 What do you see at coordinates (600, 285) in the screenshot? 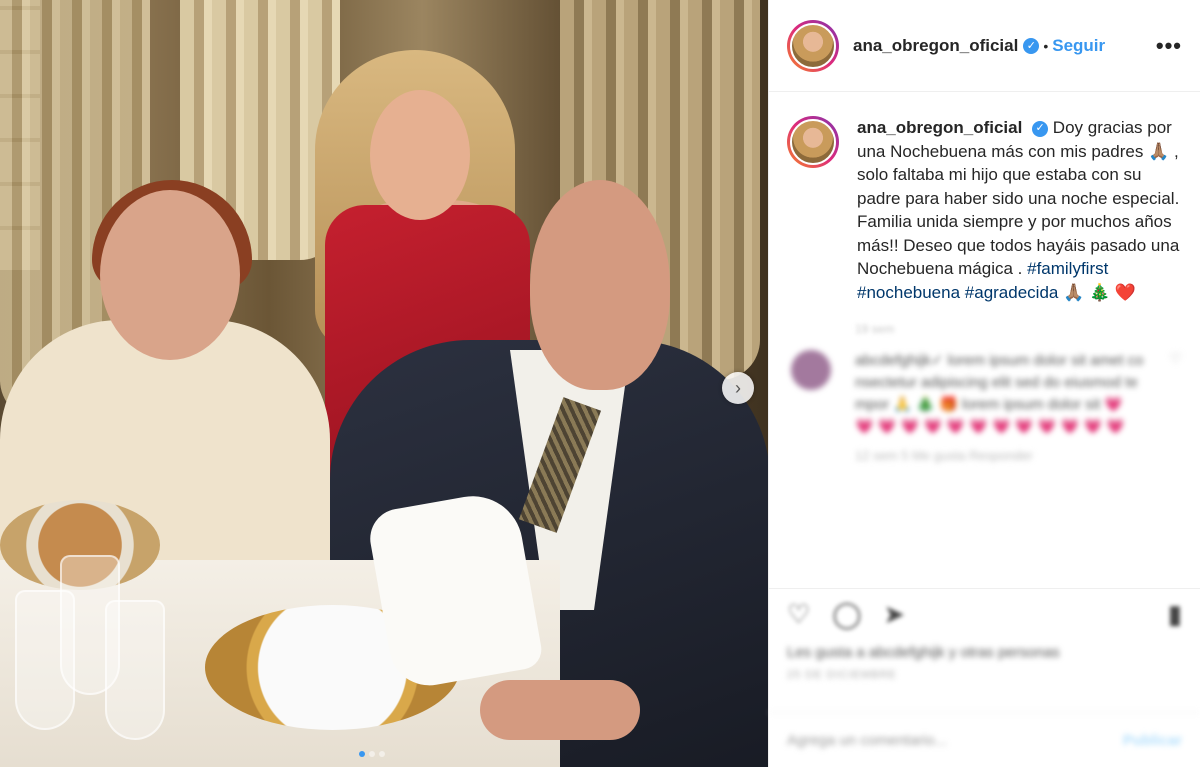
I see `man-face` at bounding box center [600, 285].